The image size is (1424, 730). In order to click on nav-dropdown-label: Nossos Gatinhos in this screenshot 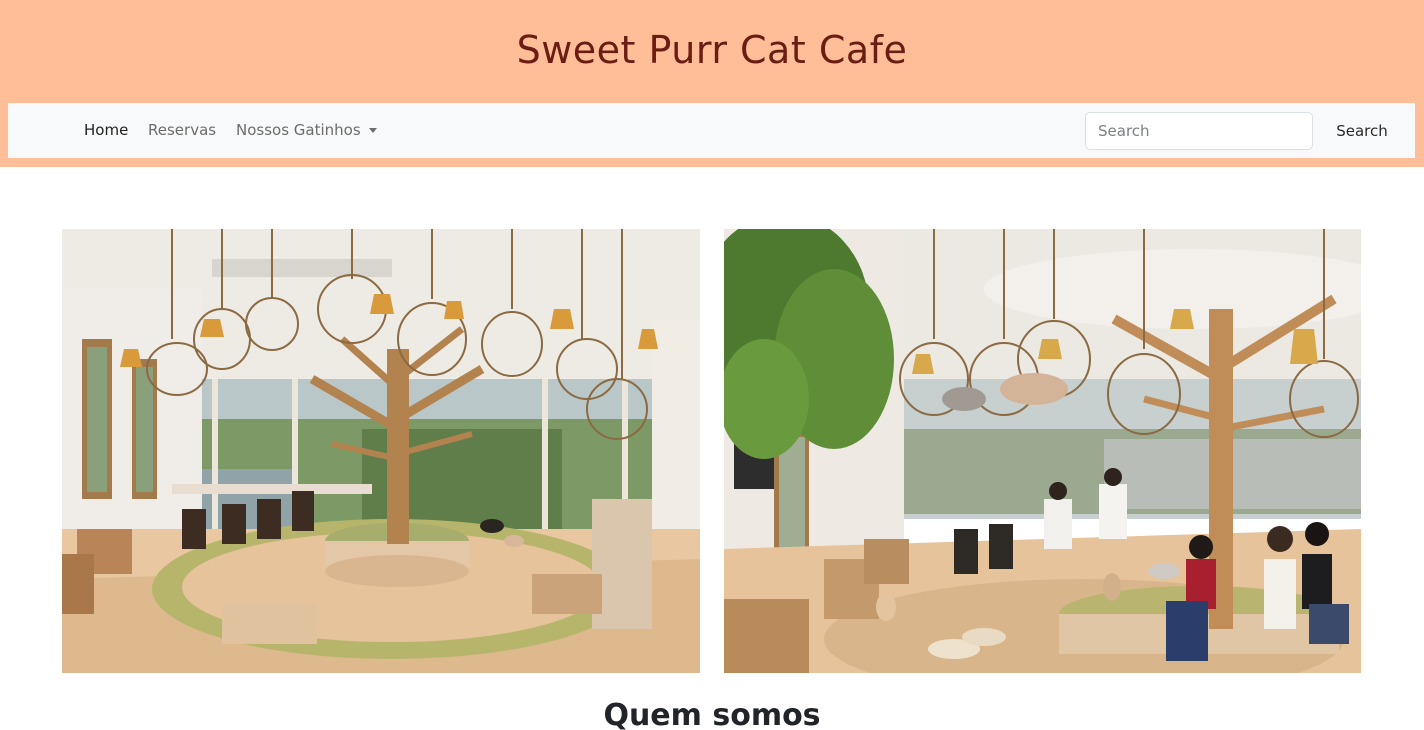, I will do `click(298, 130)`.